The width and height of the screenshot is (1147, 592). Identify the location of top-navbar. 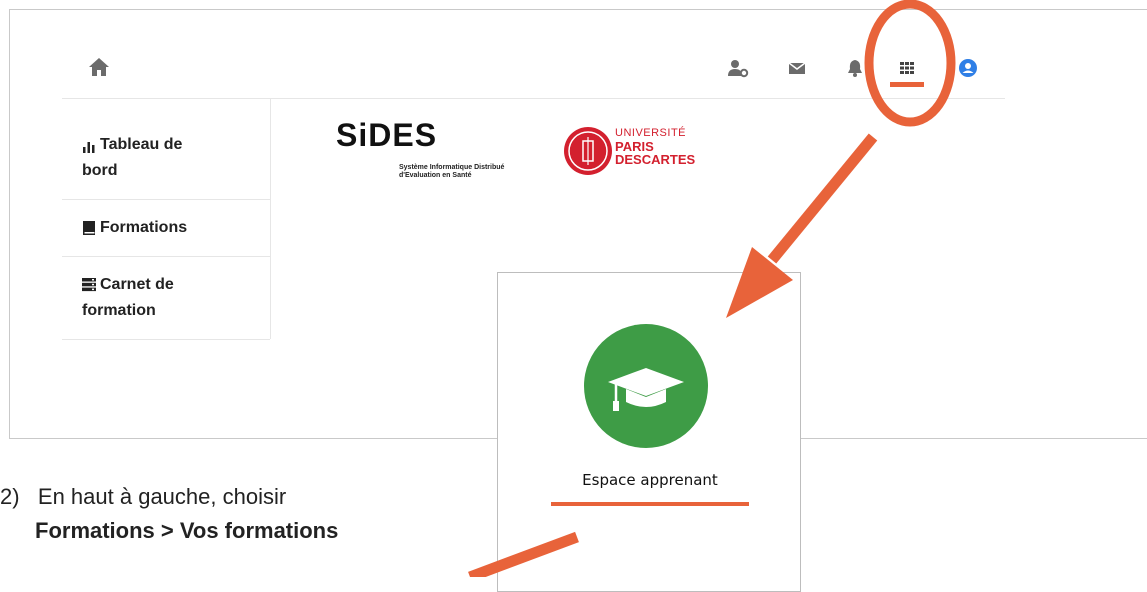
(533, 69).